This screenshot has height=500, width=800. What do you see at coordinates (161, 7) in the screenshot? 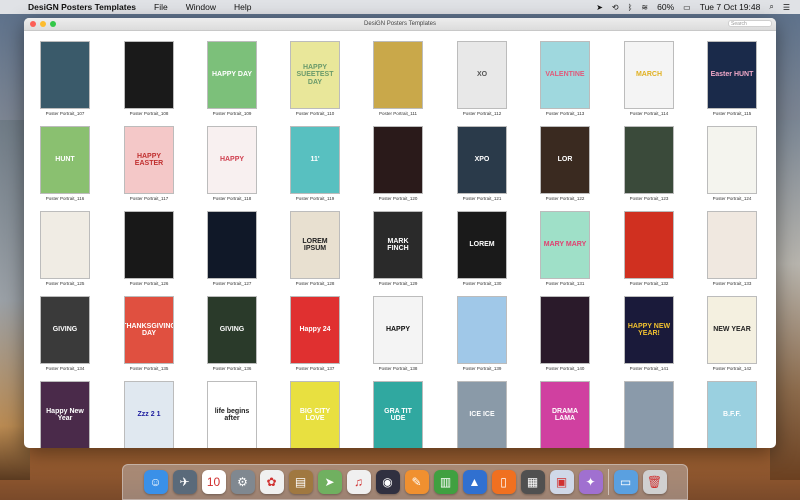
I see `file-menu: File` at bounding box center [161, 7].